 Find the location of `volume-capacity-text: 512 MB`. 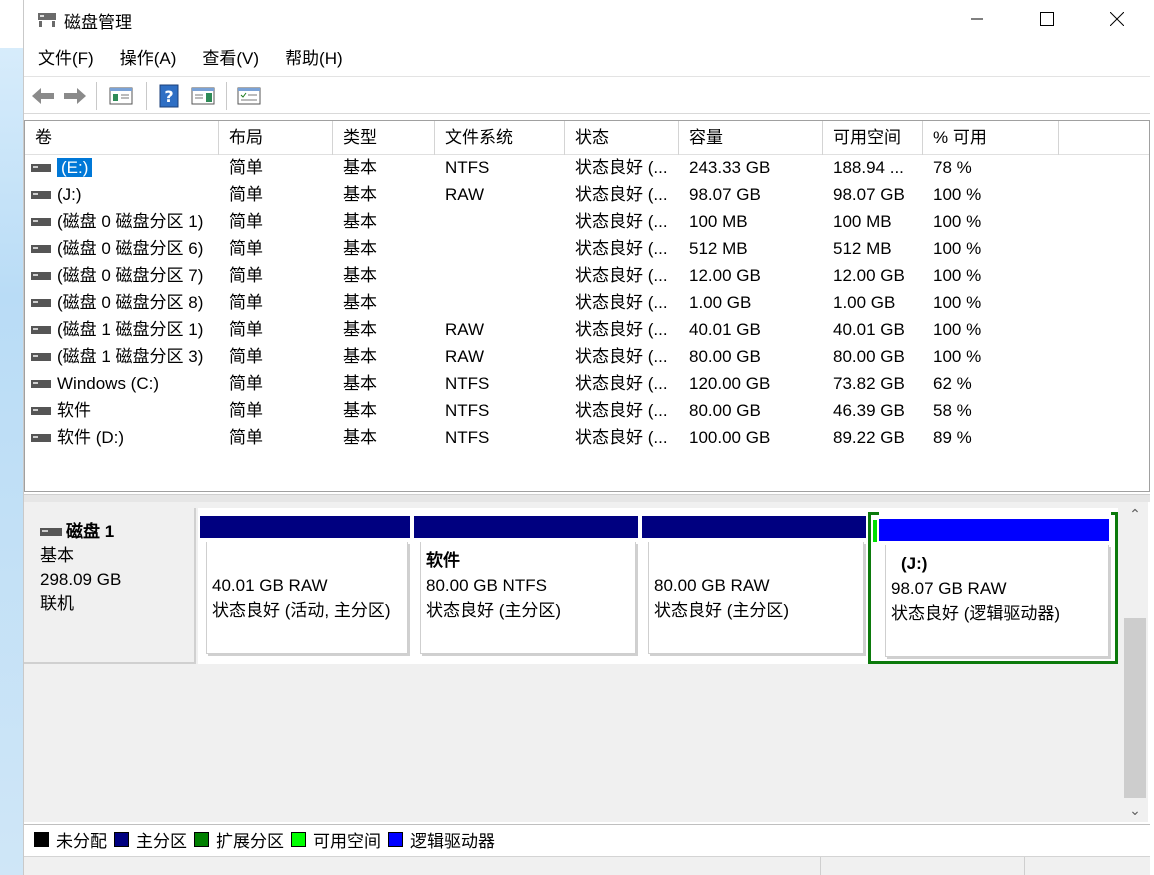

volume-capacity-text: 512 MB is located at coordinates (718, 248).